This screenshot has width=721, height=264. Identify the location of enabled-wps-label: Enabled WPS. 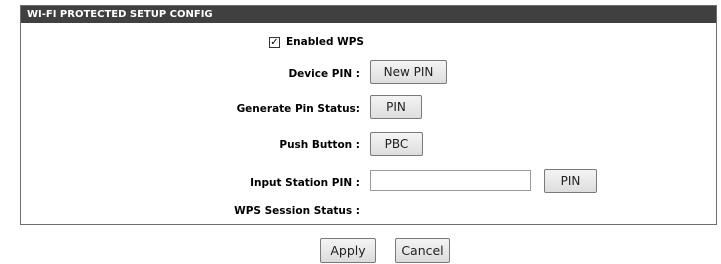
(325, 42).